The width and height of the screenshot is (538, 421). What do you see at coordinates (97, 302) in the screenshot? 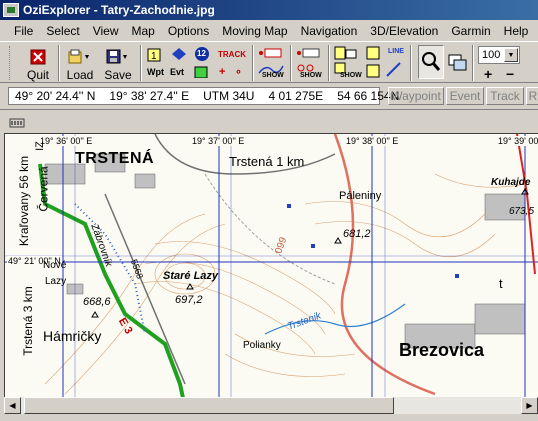
I see `elev-668: 668,6` at bounding box center [97, 302].